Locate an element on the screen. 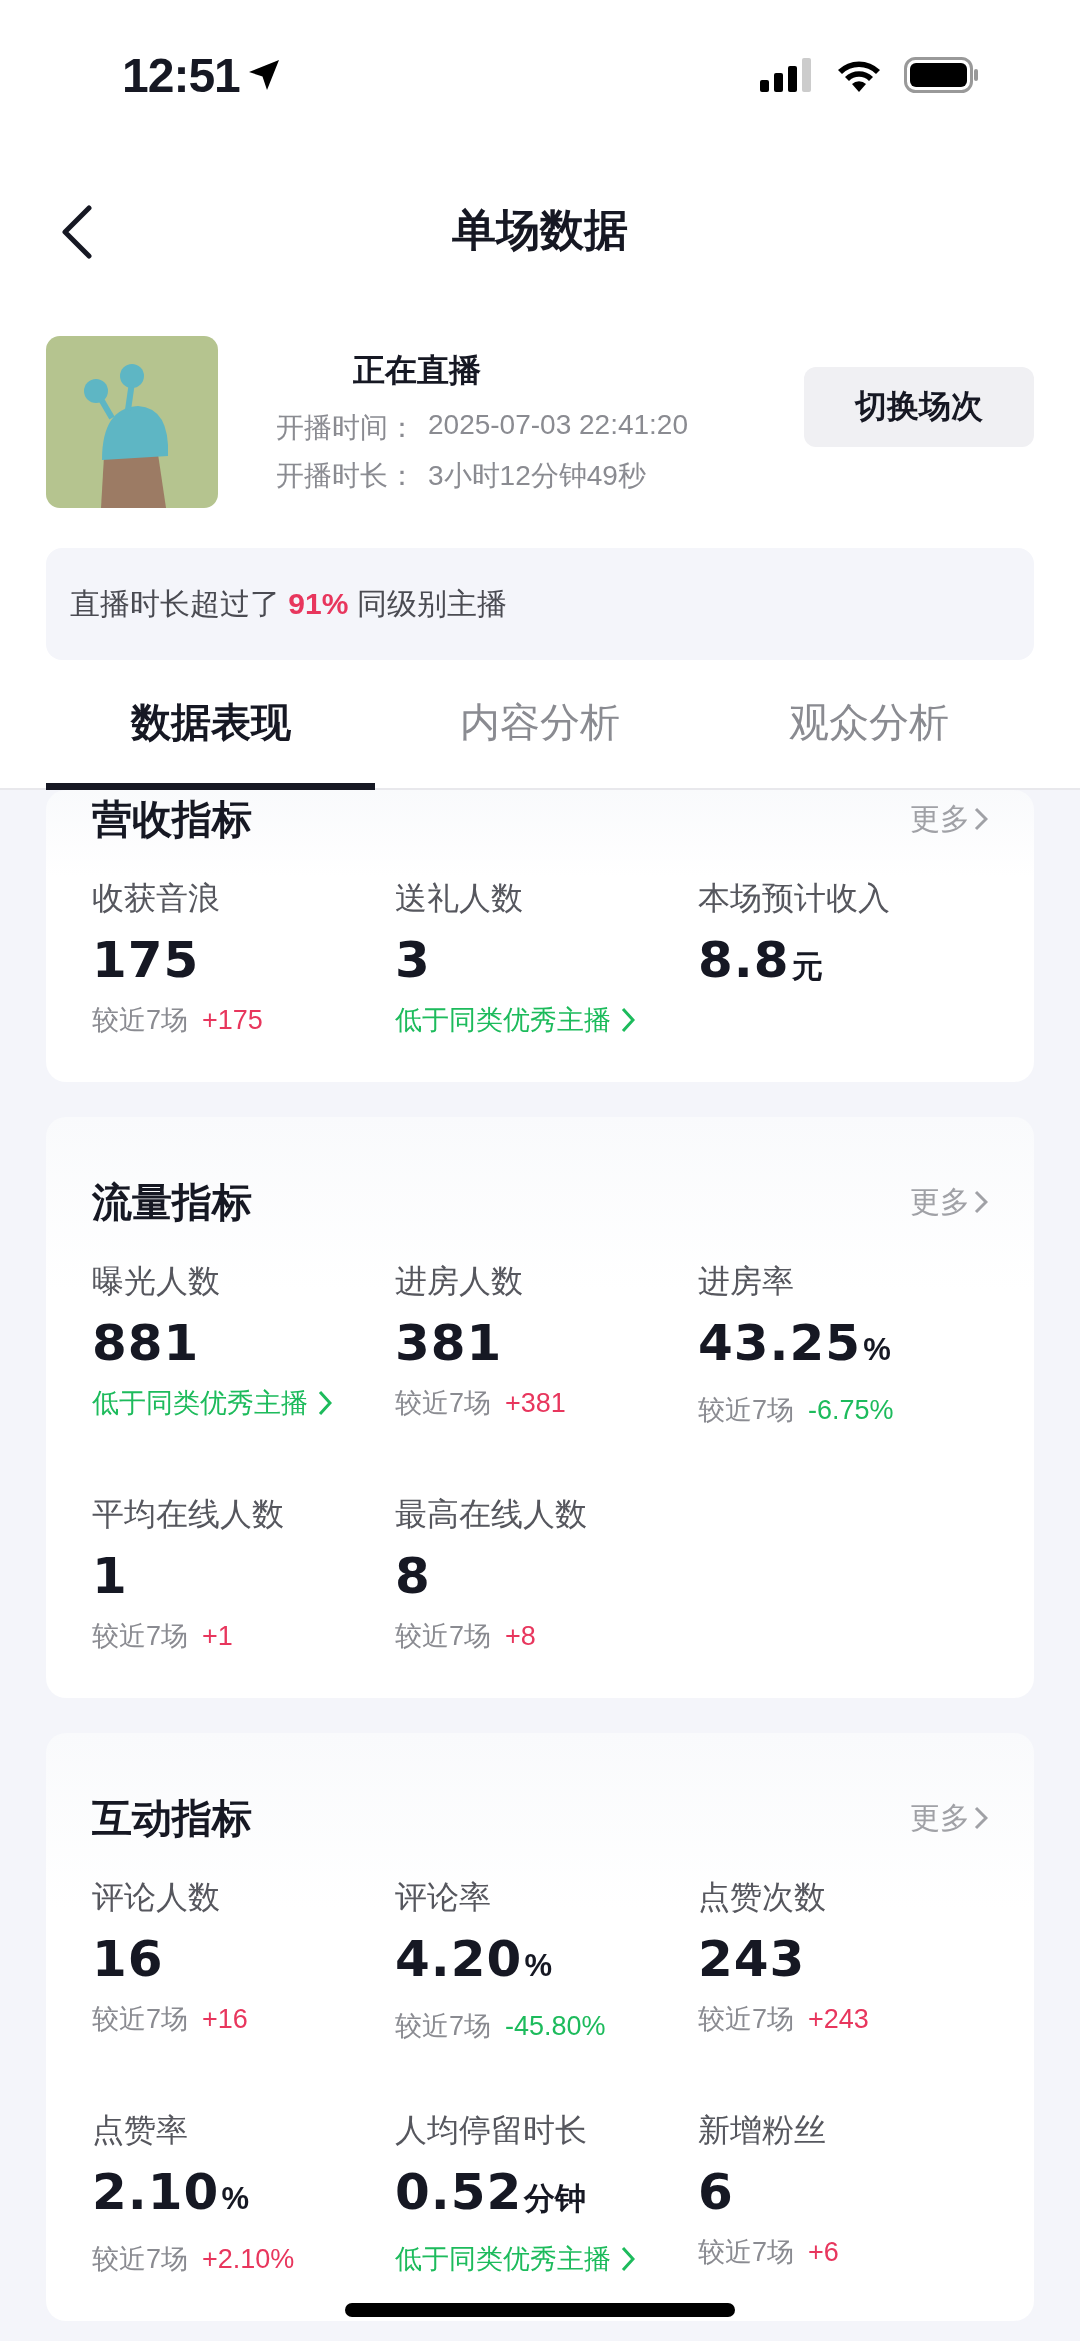  wifi-icon is located at coordinates (859, 75).